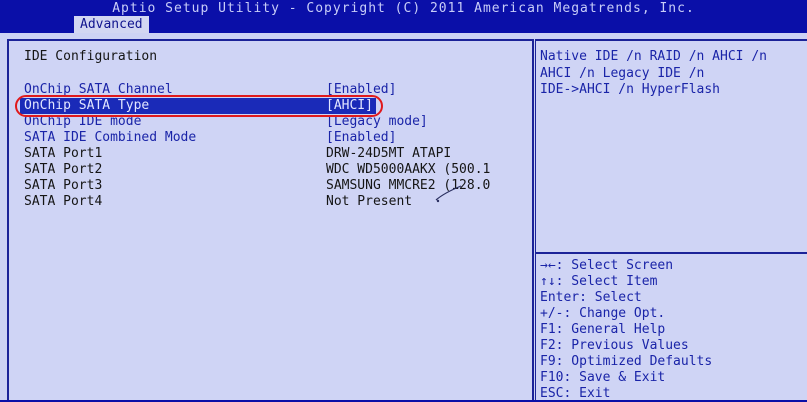  What do you see at coordinates (91, 56) in the screenshot?
I see `section-heading: IDE Configuration` at bounding box center [91, 56].